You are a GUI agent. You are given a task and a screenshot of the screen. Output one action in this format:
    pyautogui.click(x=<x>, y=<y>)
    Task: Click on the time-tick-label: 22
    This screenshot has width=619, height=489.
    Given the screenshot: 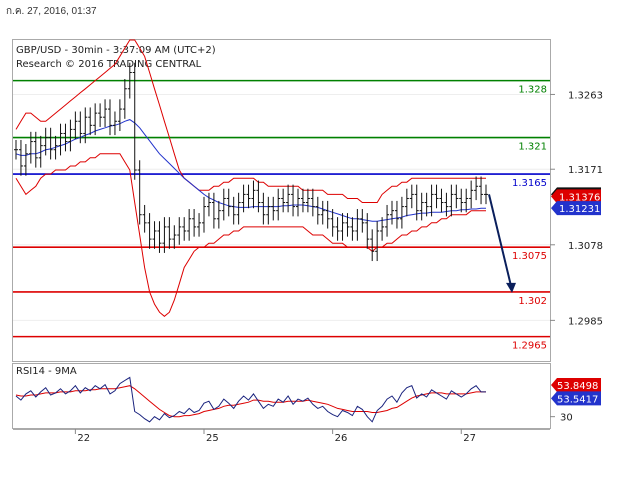 What is the action you would take?
    pyautogui.click(x=83, y=438)
    